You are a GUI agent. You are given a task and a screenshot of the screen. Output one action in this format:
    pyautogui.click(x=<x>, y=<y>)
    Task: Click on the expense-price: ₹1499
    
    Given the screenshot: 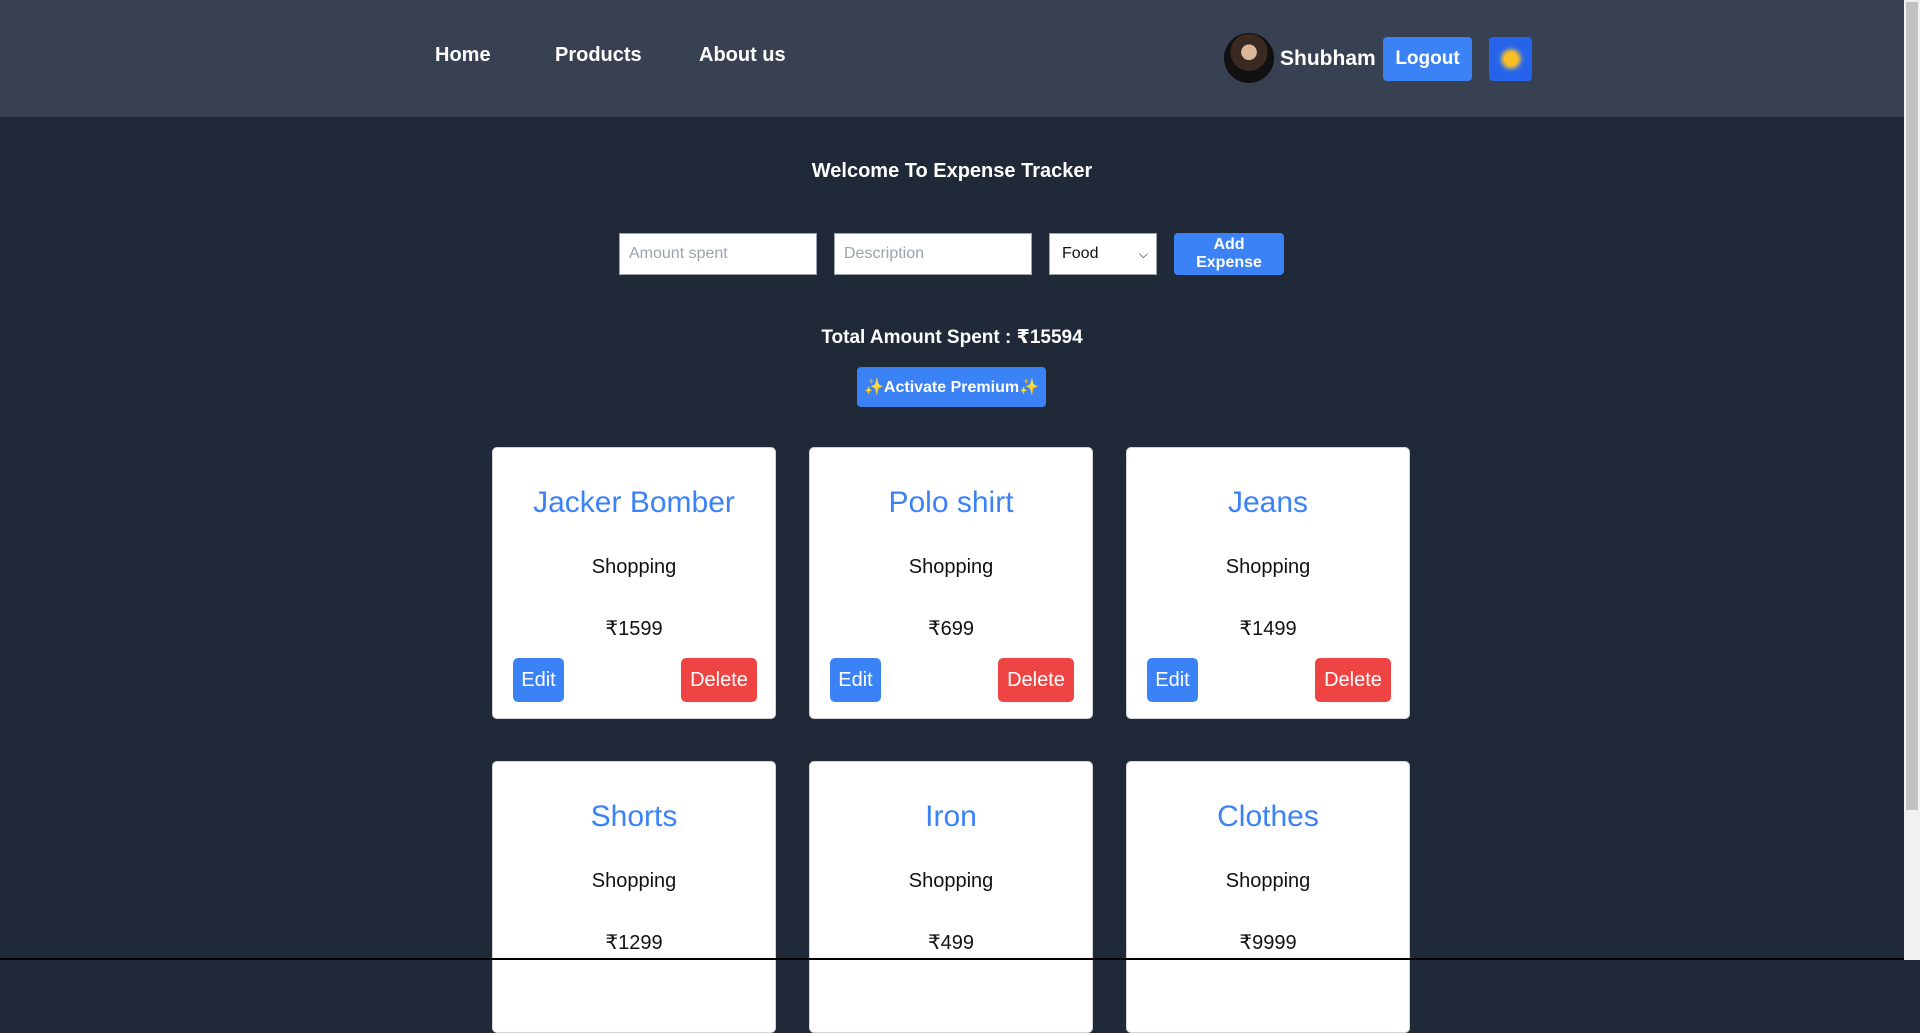 What is the action you would take?
    pyautogui.click(x=1268, y=629)
    